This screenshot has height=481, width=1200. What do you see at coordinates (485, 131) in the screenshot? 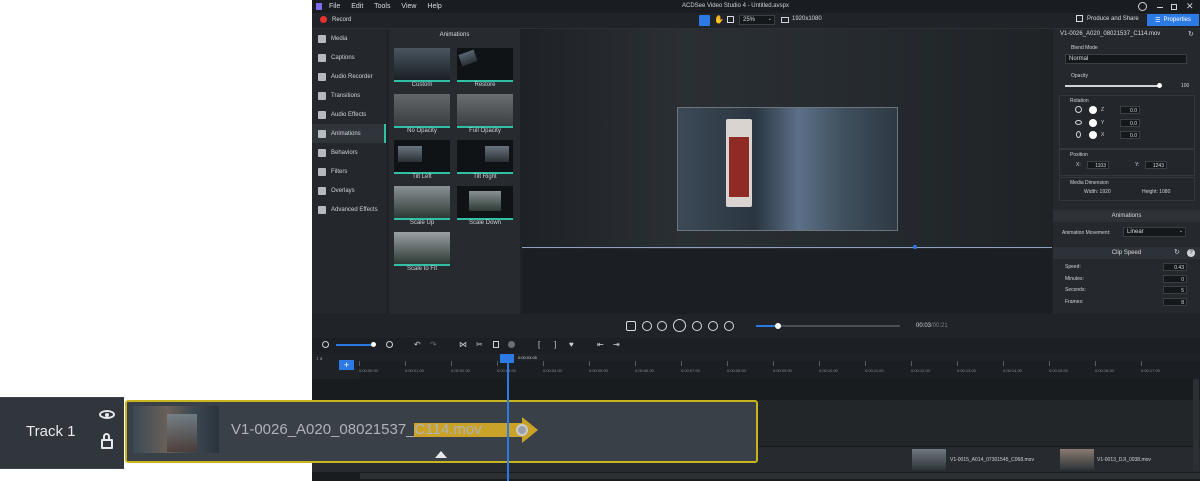
I see `animation-label: Full Opacity` at bounding box center [485, 131].